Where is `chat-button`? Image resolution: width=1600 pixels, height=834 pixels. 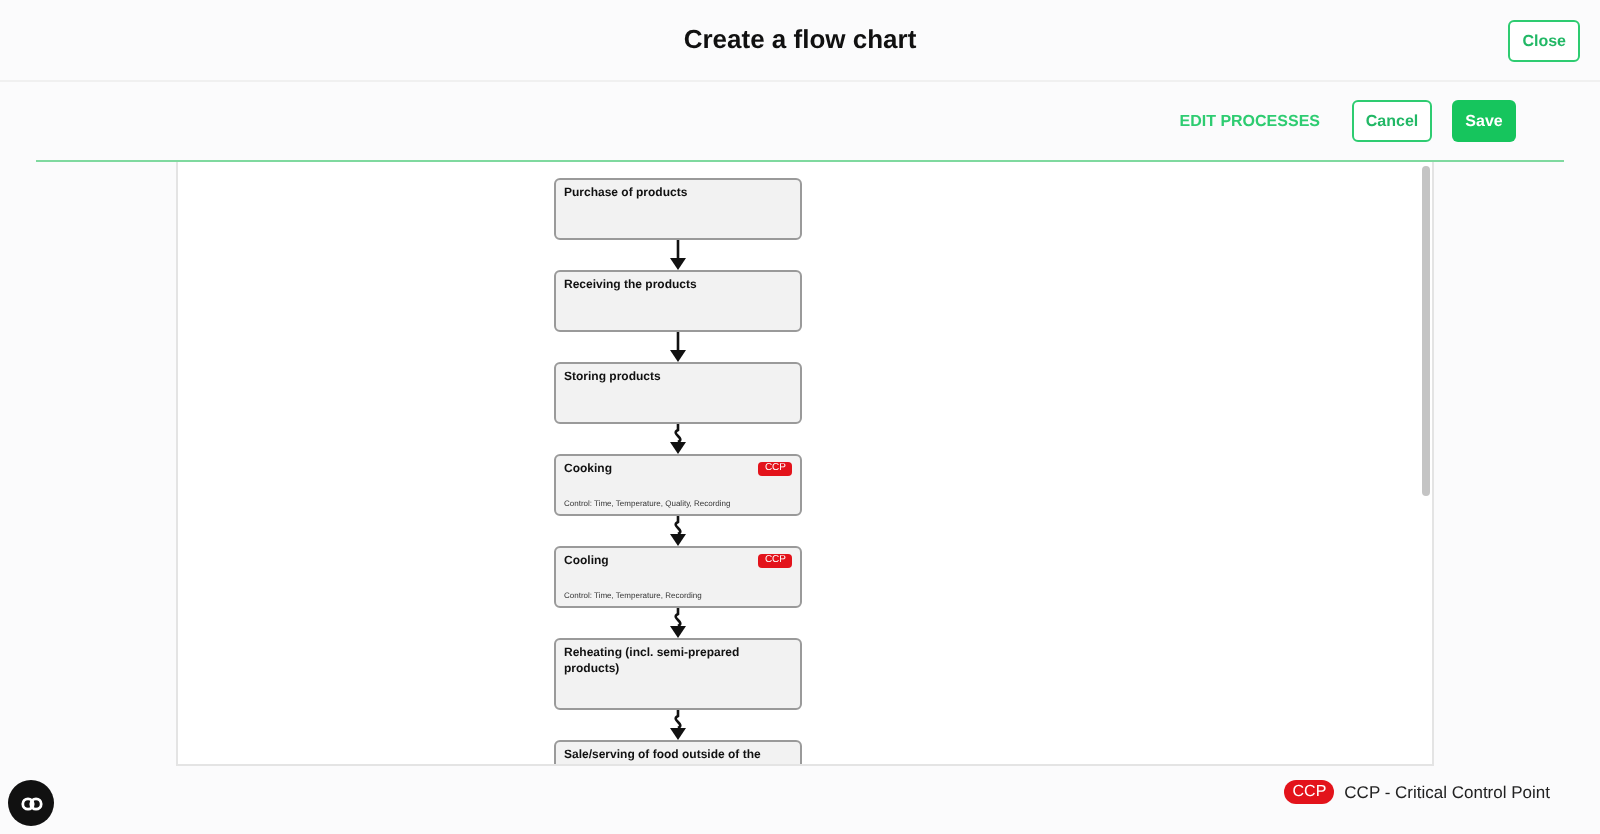 chat-button is located at coordinates (31, 803).